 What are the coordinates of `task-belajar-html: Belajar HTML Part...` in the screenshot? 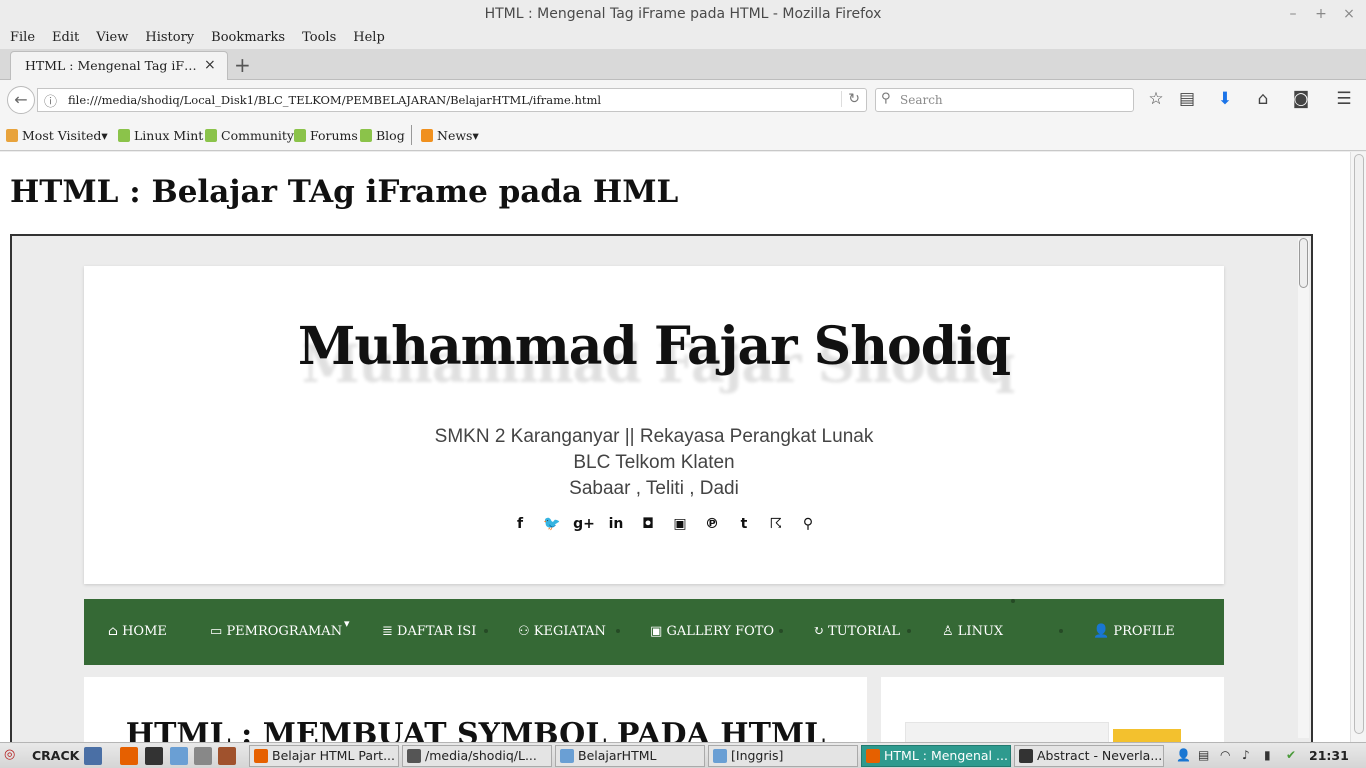 It's located at (324, 756).